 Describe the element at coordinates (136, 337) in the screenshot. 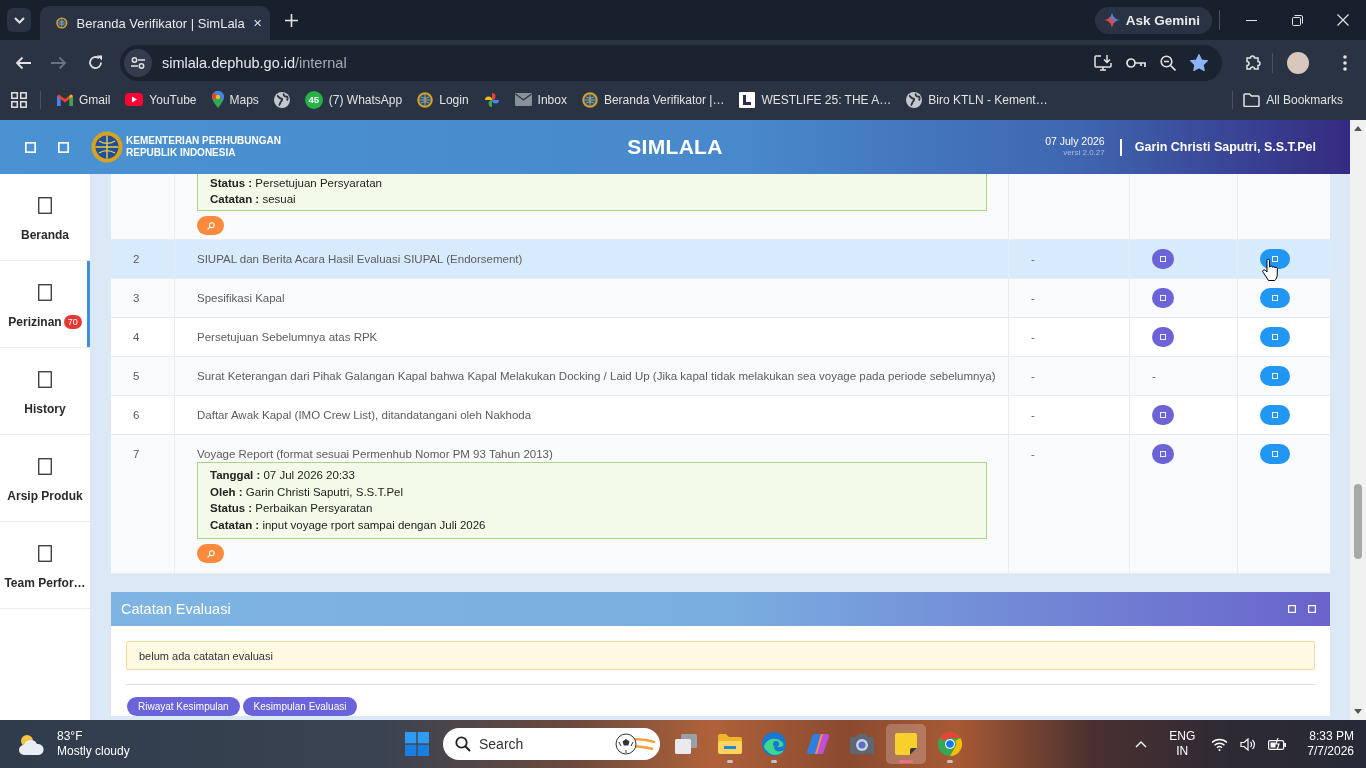

I see `row-number: 4` at that location.